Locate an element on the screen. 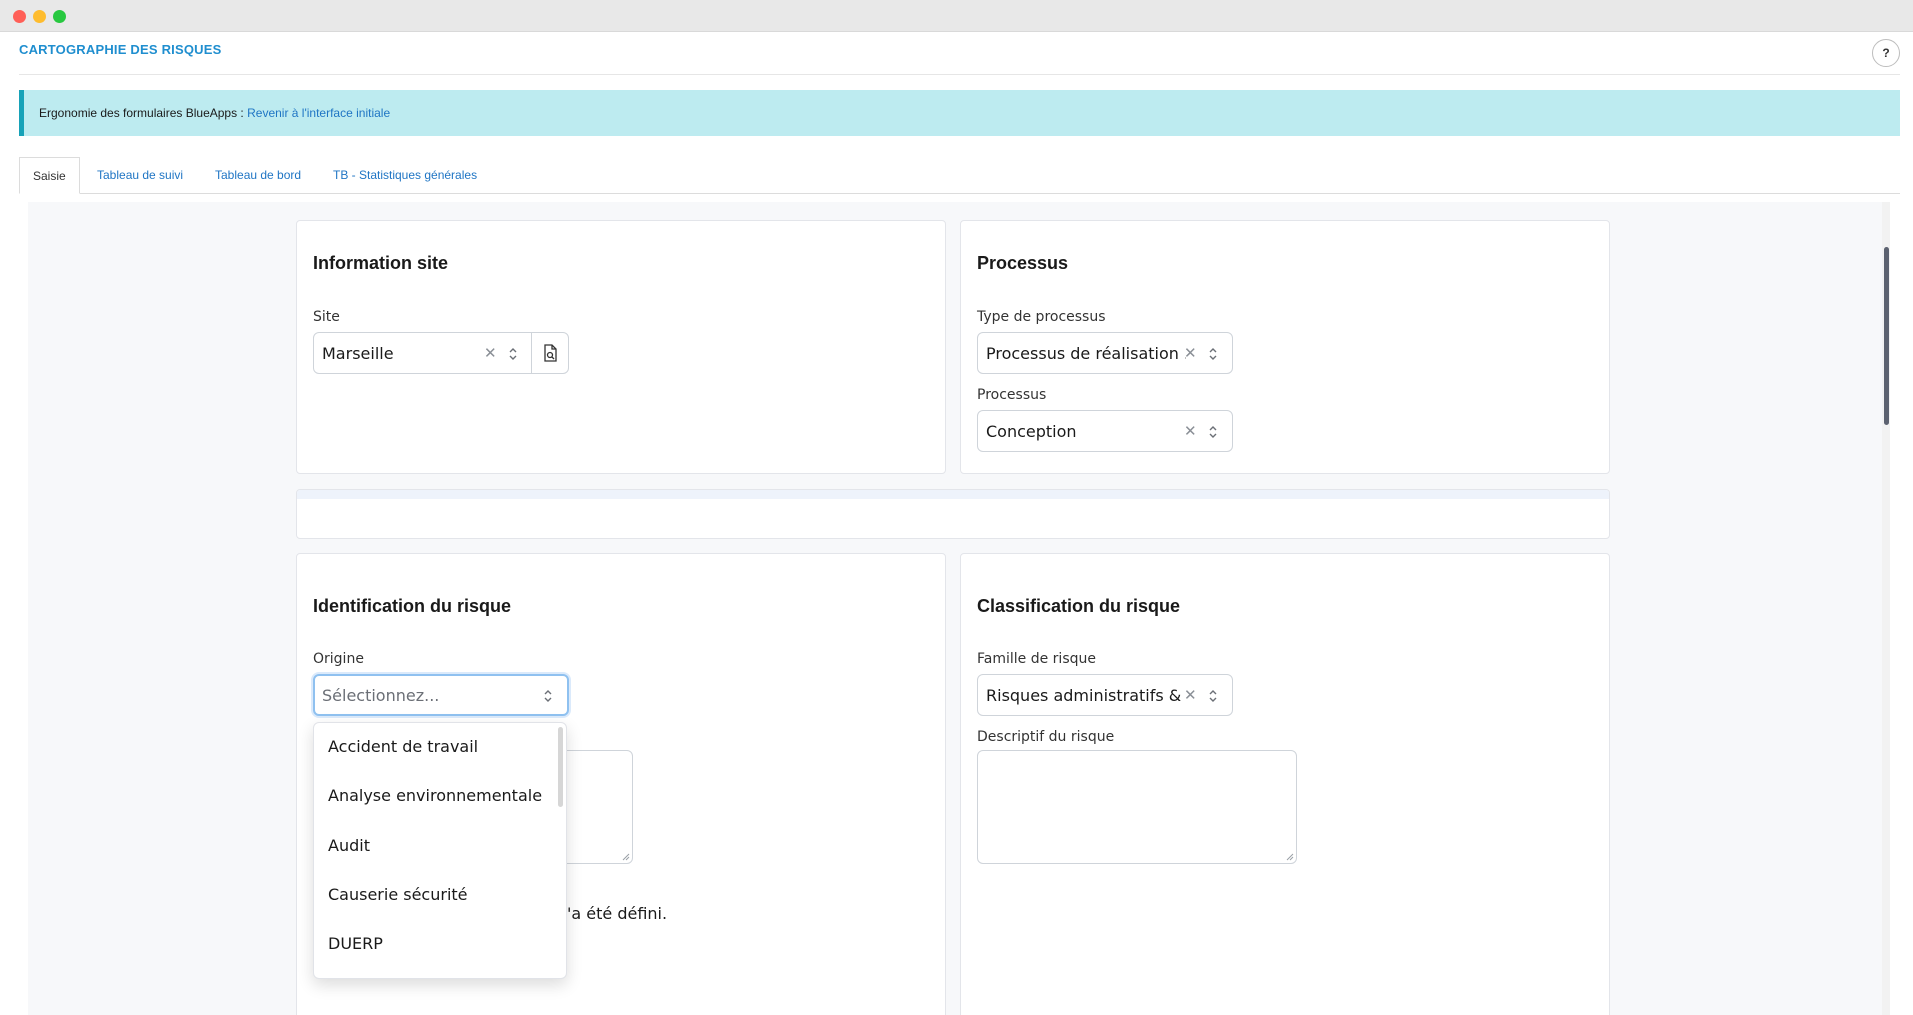 The height and width of the screenshot is (1015, 1913). dropdown-option: DUERP is located at coordinates (355, 943).